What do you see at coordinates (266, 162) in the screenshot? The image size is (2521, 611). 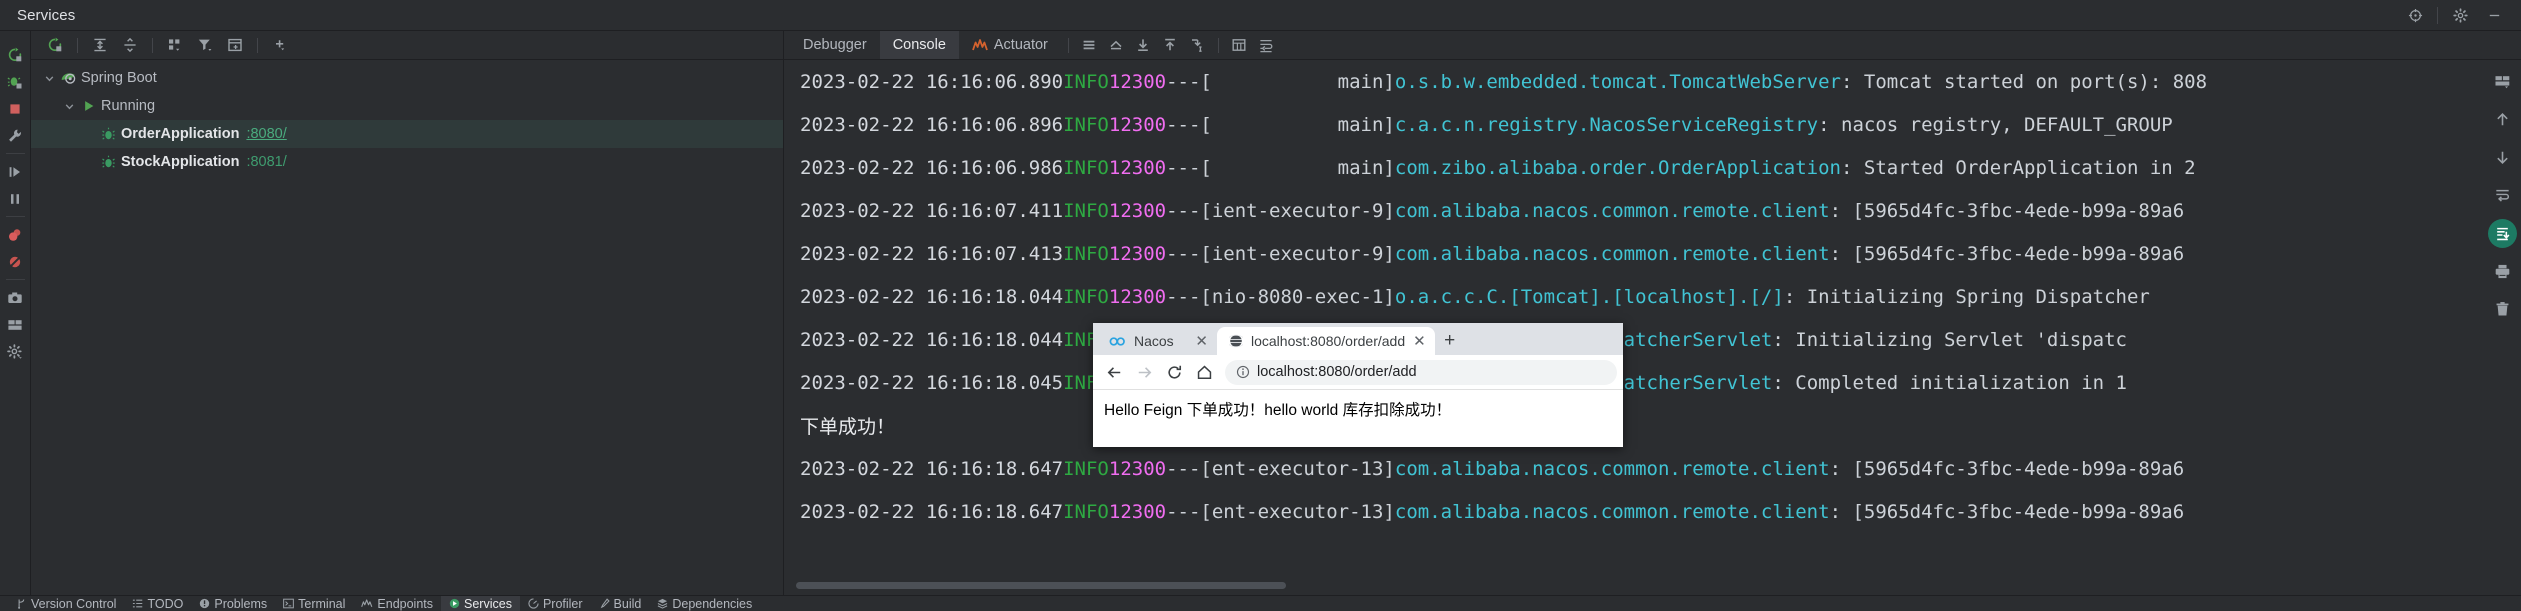 I see `service-port-link: :8081/` at bounding box center [266, 162].